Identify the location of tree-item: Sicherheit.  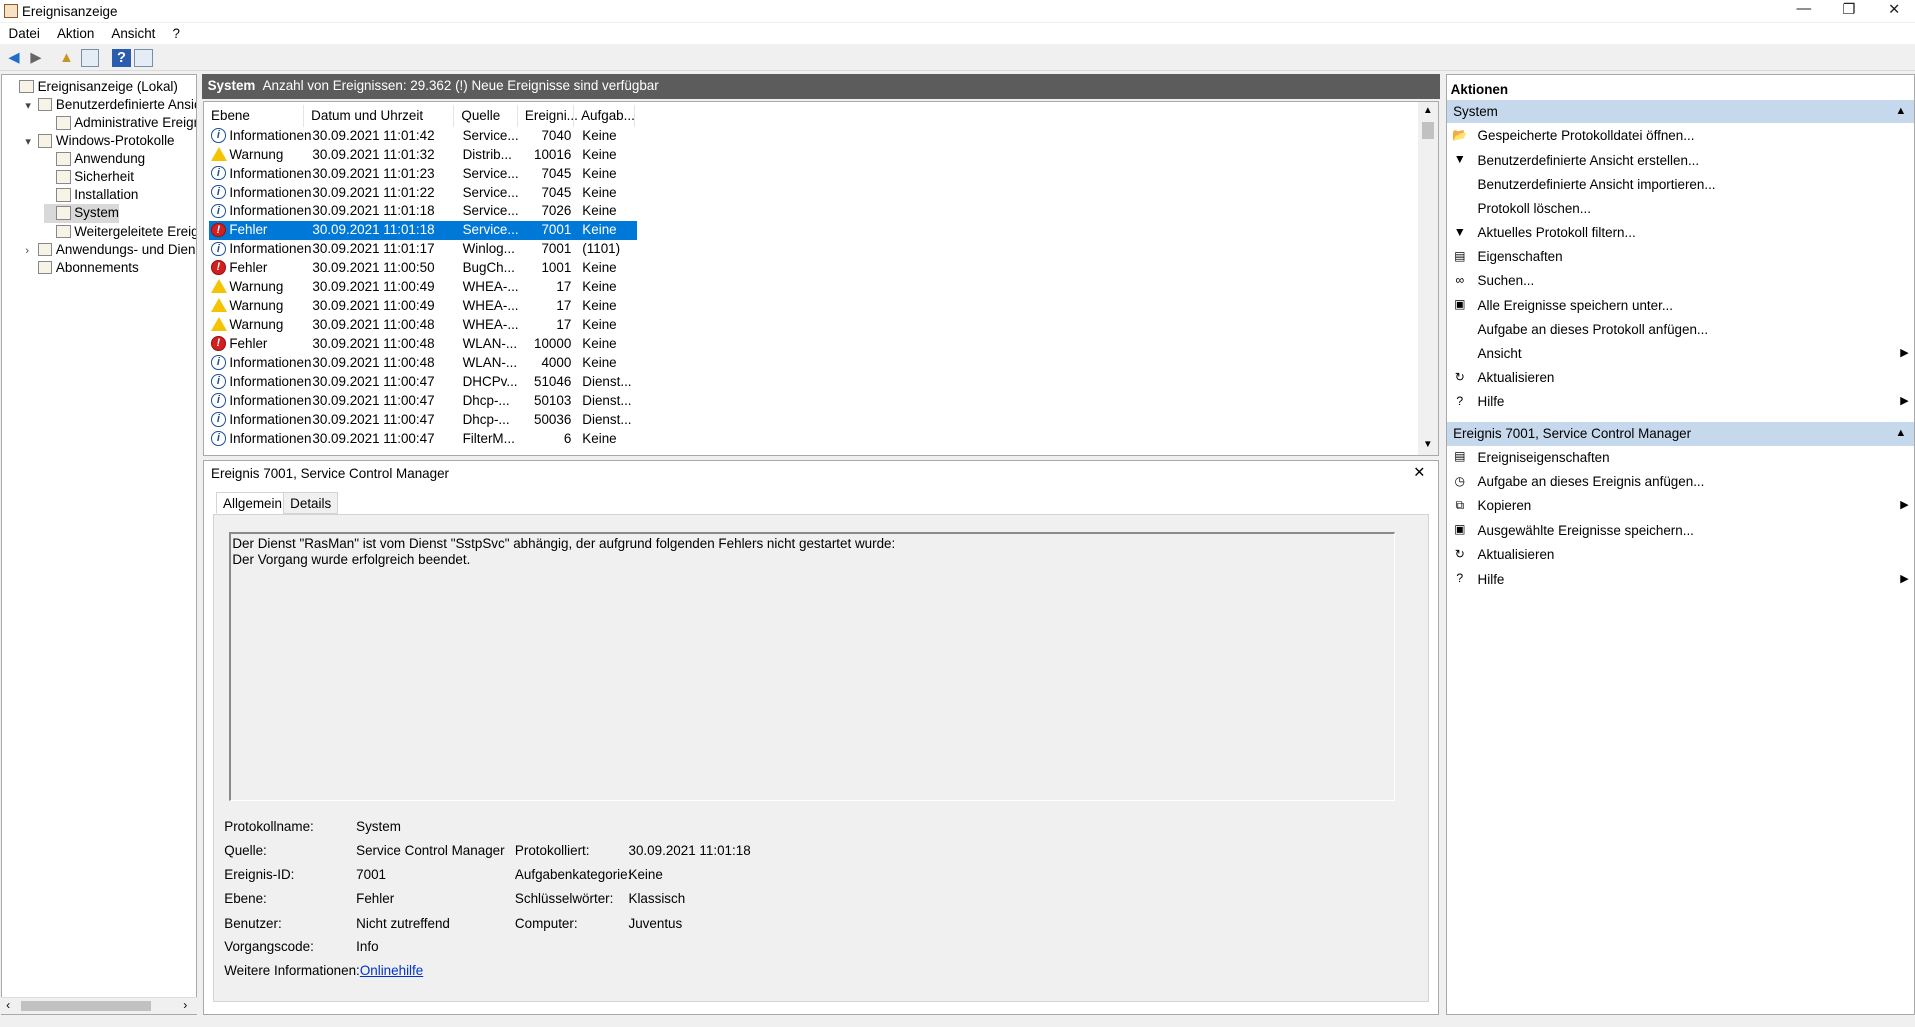
(89, 177).